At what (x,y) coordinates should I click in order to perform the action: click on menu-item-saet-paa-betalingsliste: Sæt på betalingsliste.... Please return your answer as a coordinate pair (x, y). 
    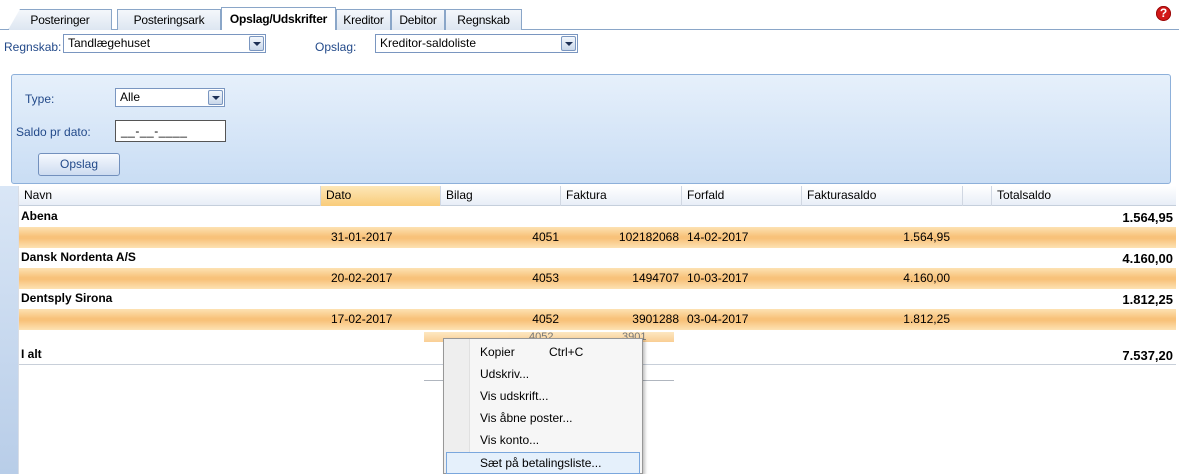
    Looking at the image, I should click on (543, 463).